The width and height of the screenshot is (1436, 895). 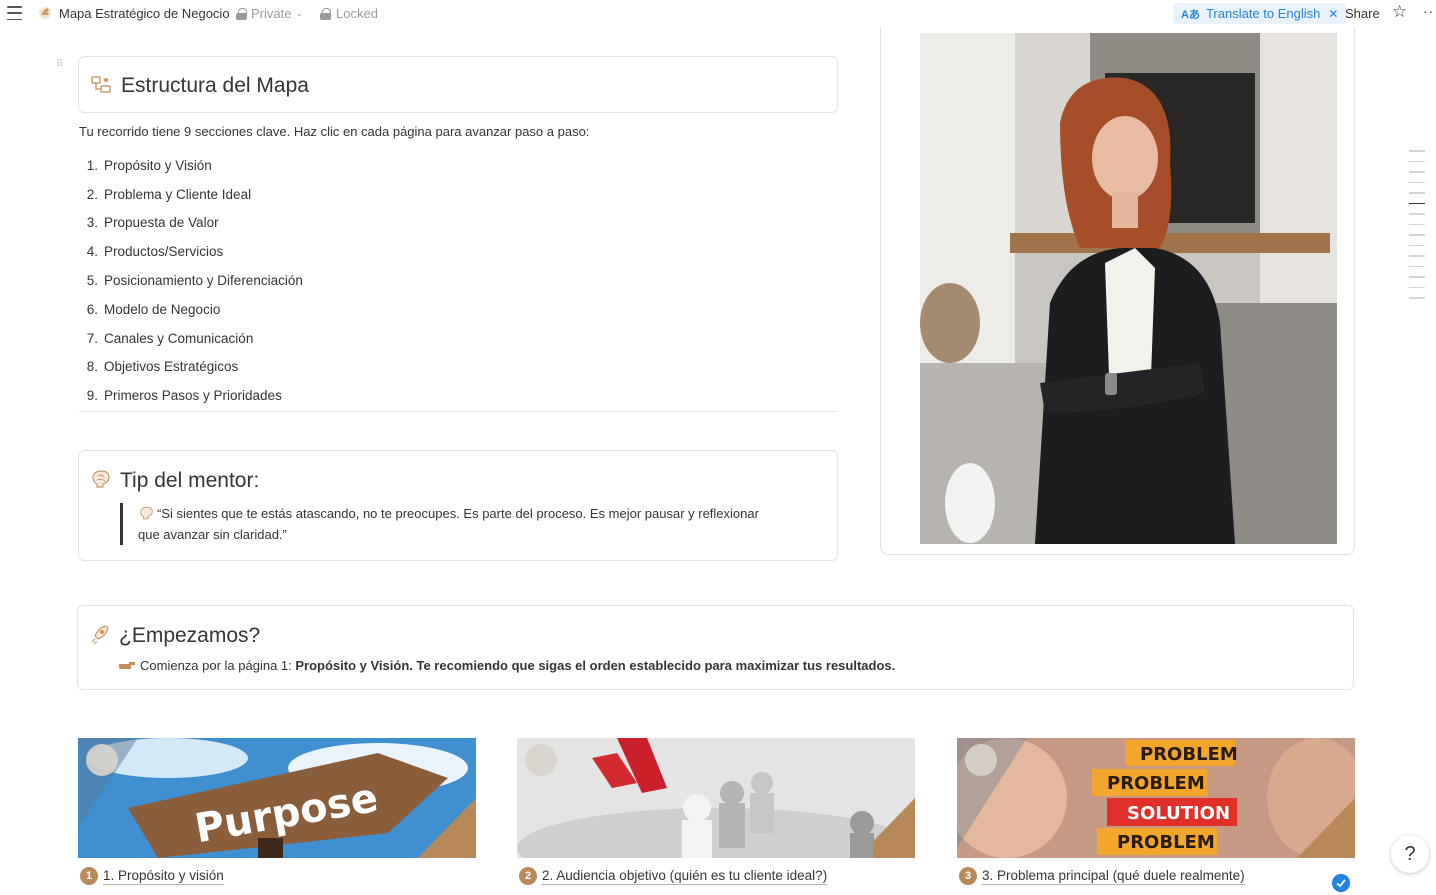 What do you see at coordinates (89, 876) in the screenshot?
I see `number-badge: 1` at bounding box center [89, 876].